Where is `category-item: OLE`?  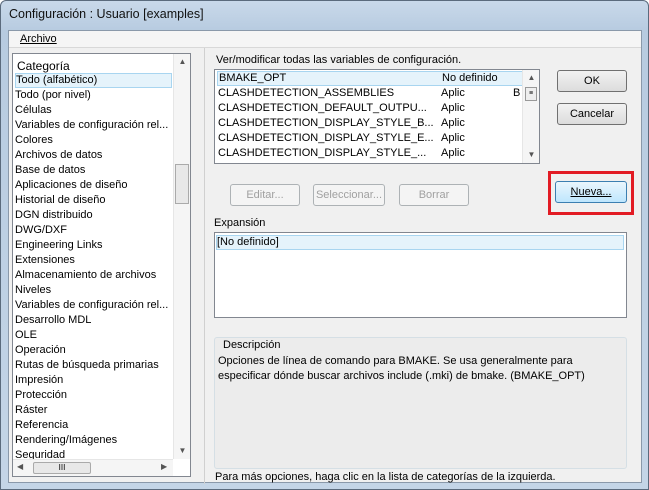 category-item: OLE is located at coordinates (93, 335).